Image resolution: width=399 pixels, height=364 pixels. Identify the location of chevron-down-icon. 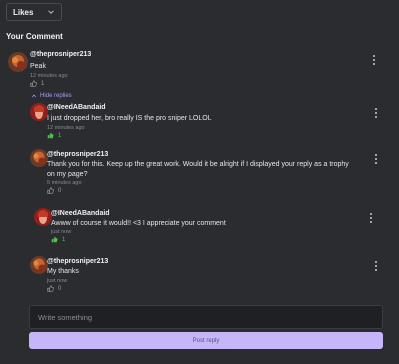
(51, 12).